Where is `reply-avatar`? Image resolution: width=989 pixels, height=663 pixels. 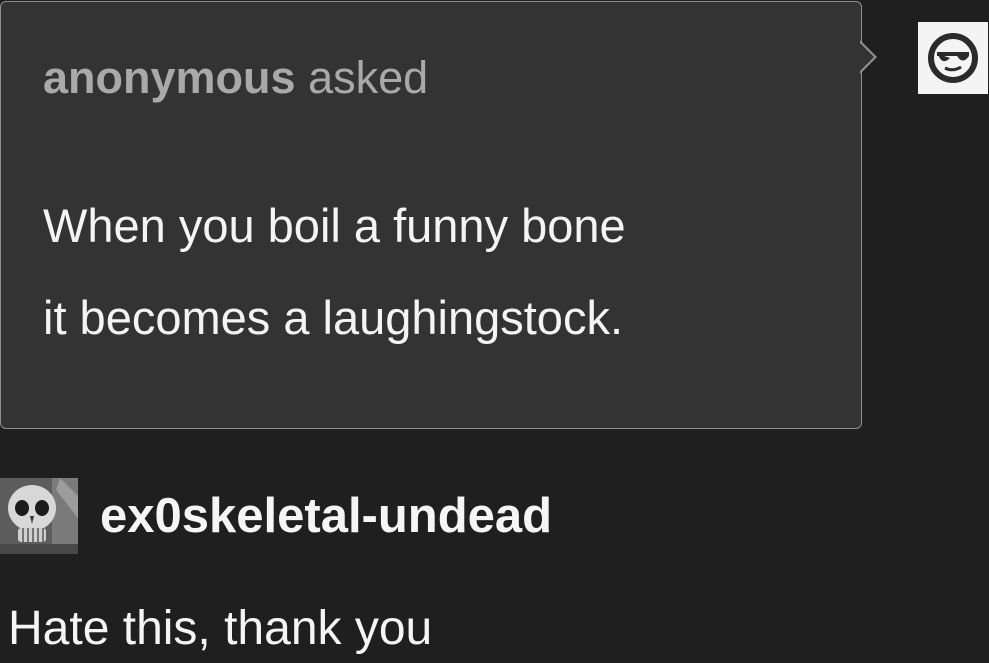
reply-avatar is located at coordinates (39, 516).